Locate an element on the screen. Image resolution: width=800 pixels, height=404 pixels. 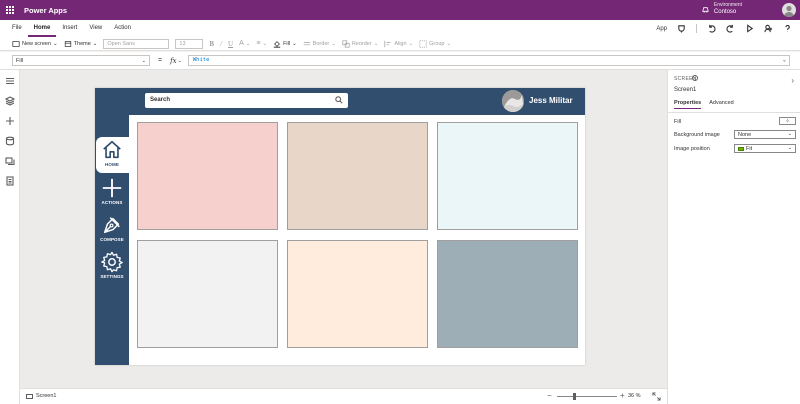
nav-actions: ACTIONS is located at coordinates (112, 191).